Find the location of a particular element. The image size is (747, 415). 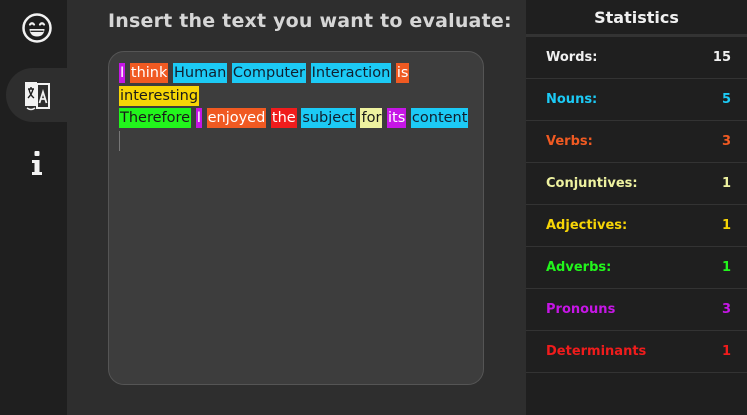

word-token: enjoyed is located at coordinates (236, 118).